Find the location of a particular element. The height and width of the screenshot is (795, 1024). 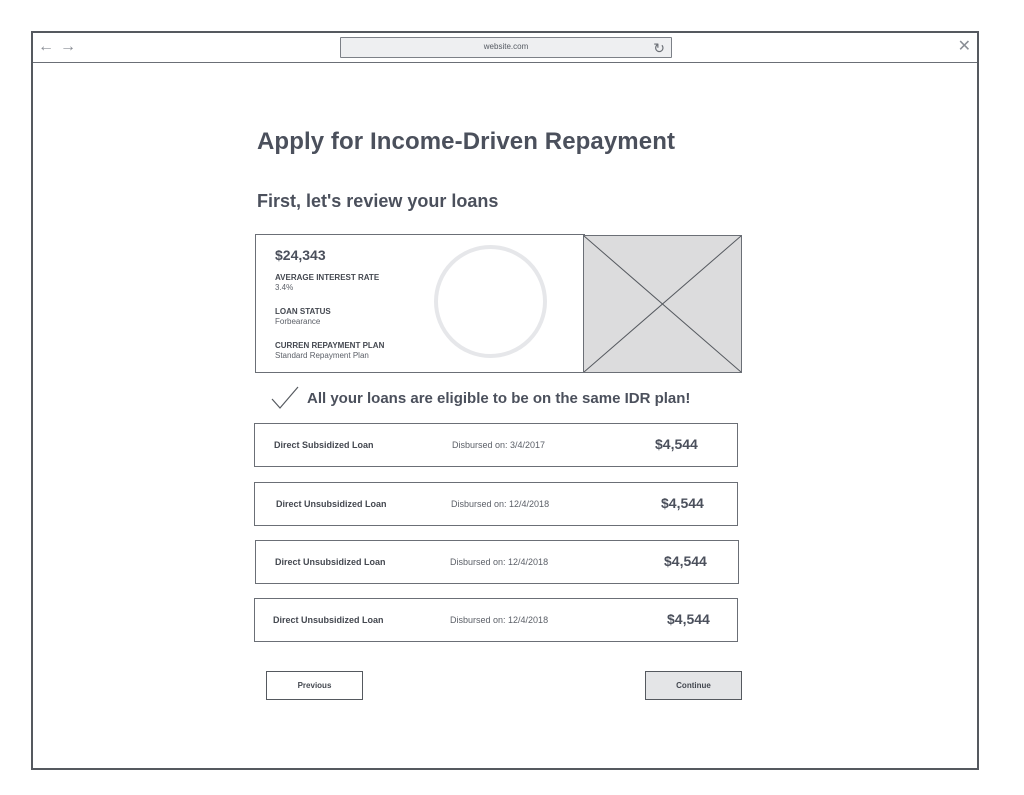

loan-name: Direct Subsidized Loan is located at coordinates (324, 445).